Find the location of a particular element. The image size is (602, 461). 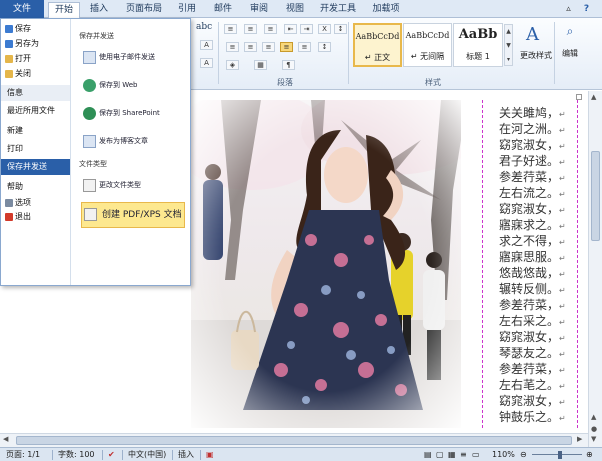

show-marks-icon: ¶ is located at coordinates (288, 65).